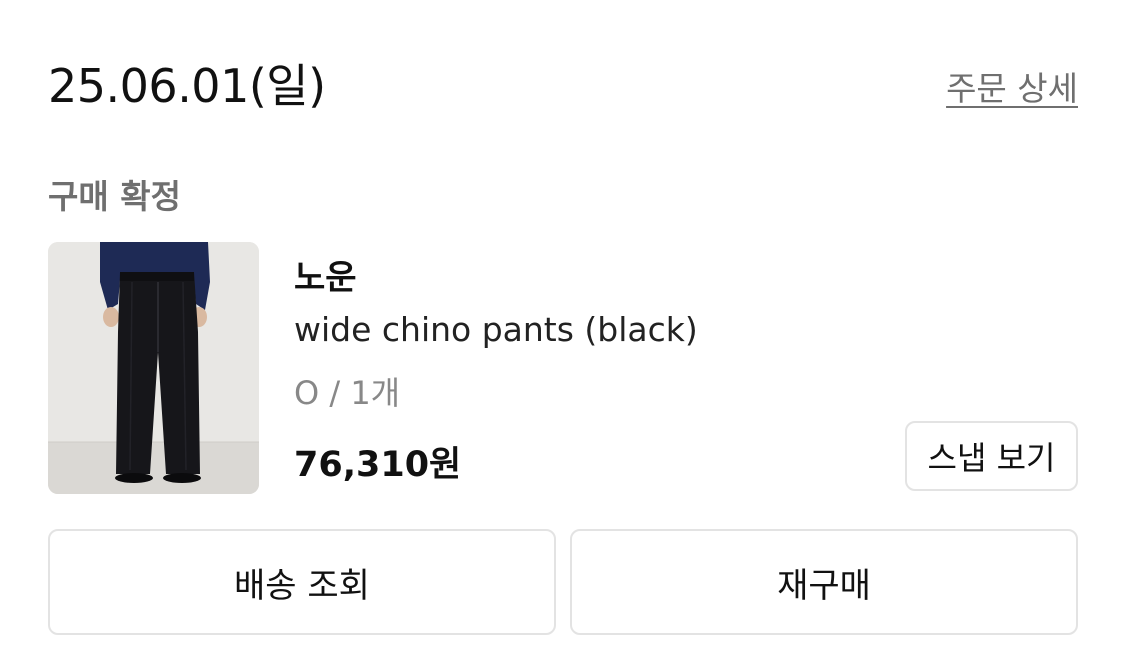 Image resolution: width=1125 pixels, height=665 pixels. I want to click on delivery-tracking-button: 배송 조회, so click(302, 582).